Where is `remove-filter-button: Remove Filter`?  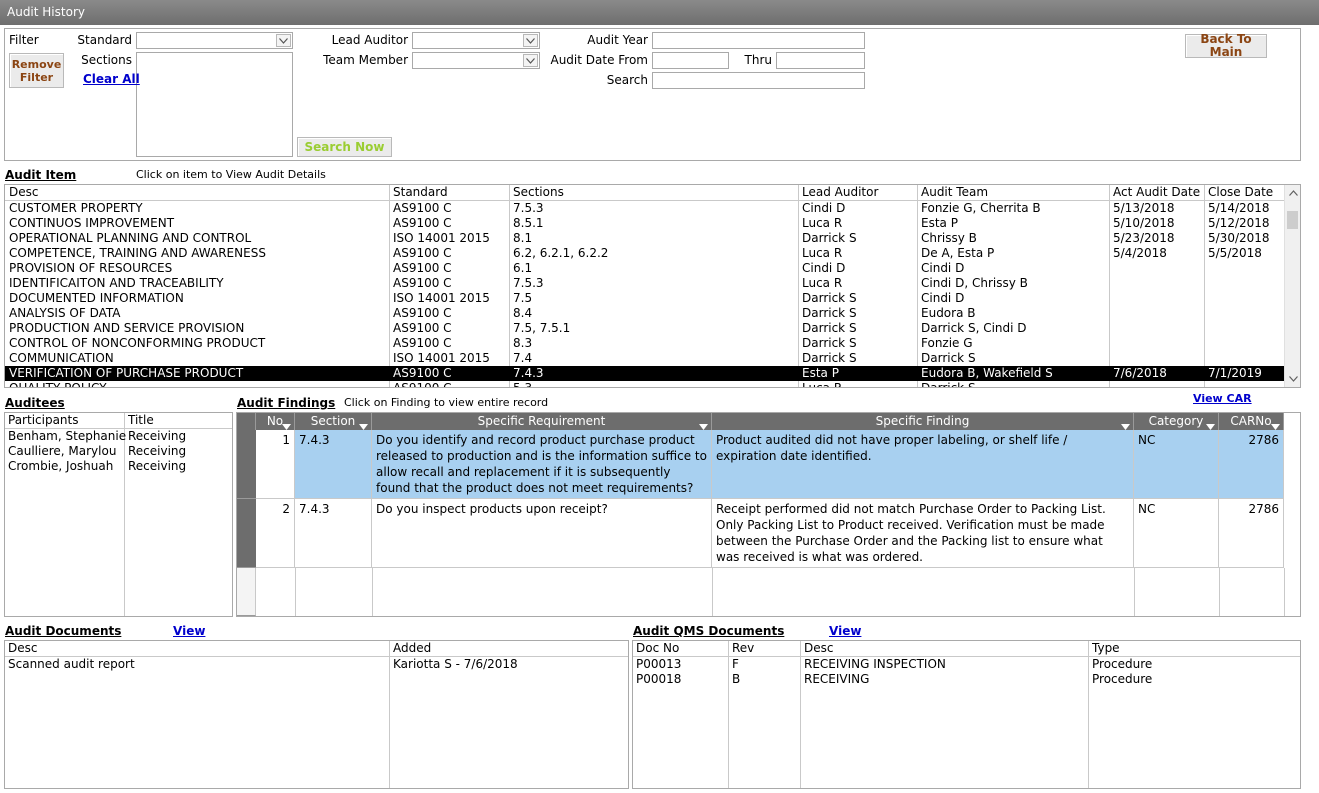
remove-filter-button: Remove Filter is located at coordinates (36, 70).